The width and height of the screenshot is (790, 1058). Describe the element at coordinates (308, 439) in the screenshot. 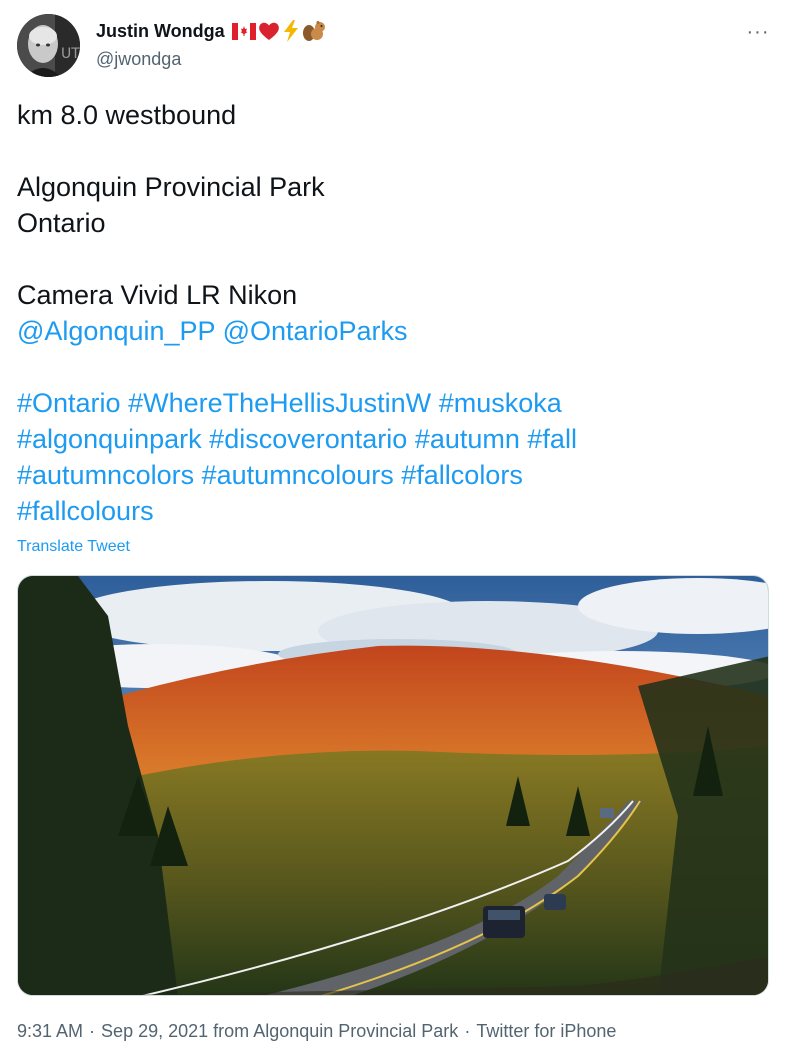

I see `hashtag-link: #discoverontario` at that location.